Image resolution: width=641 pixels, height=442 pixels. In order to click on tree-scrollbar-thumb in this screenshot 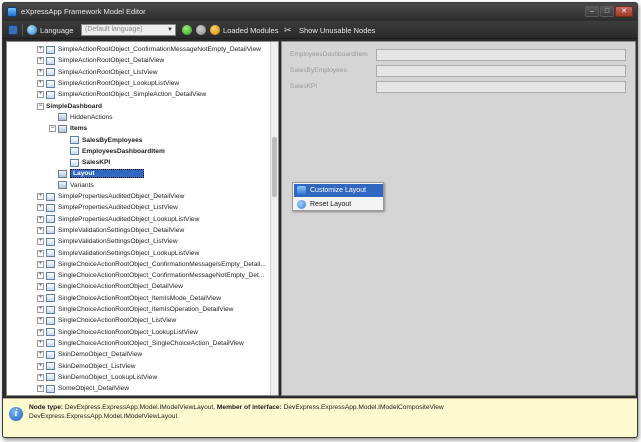, I will do `click(274, 167)`.